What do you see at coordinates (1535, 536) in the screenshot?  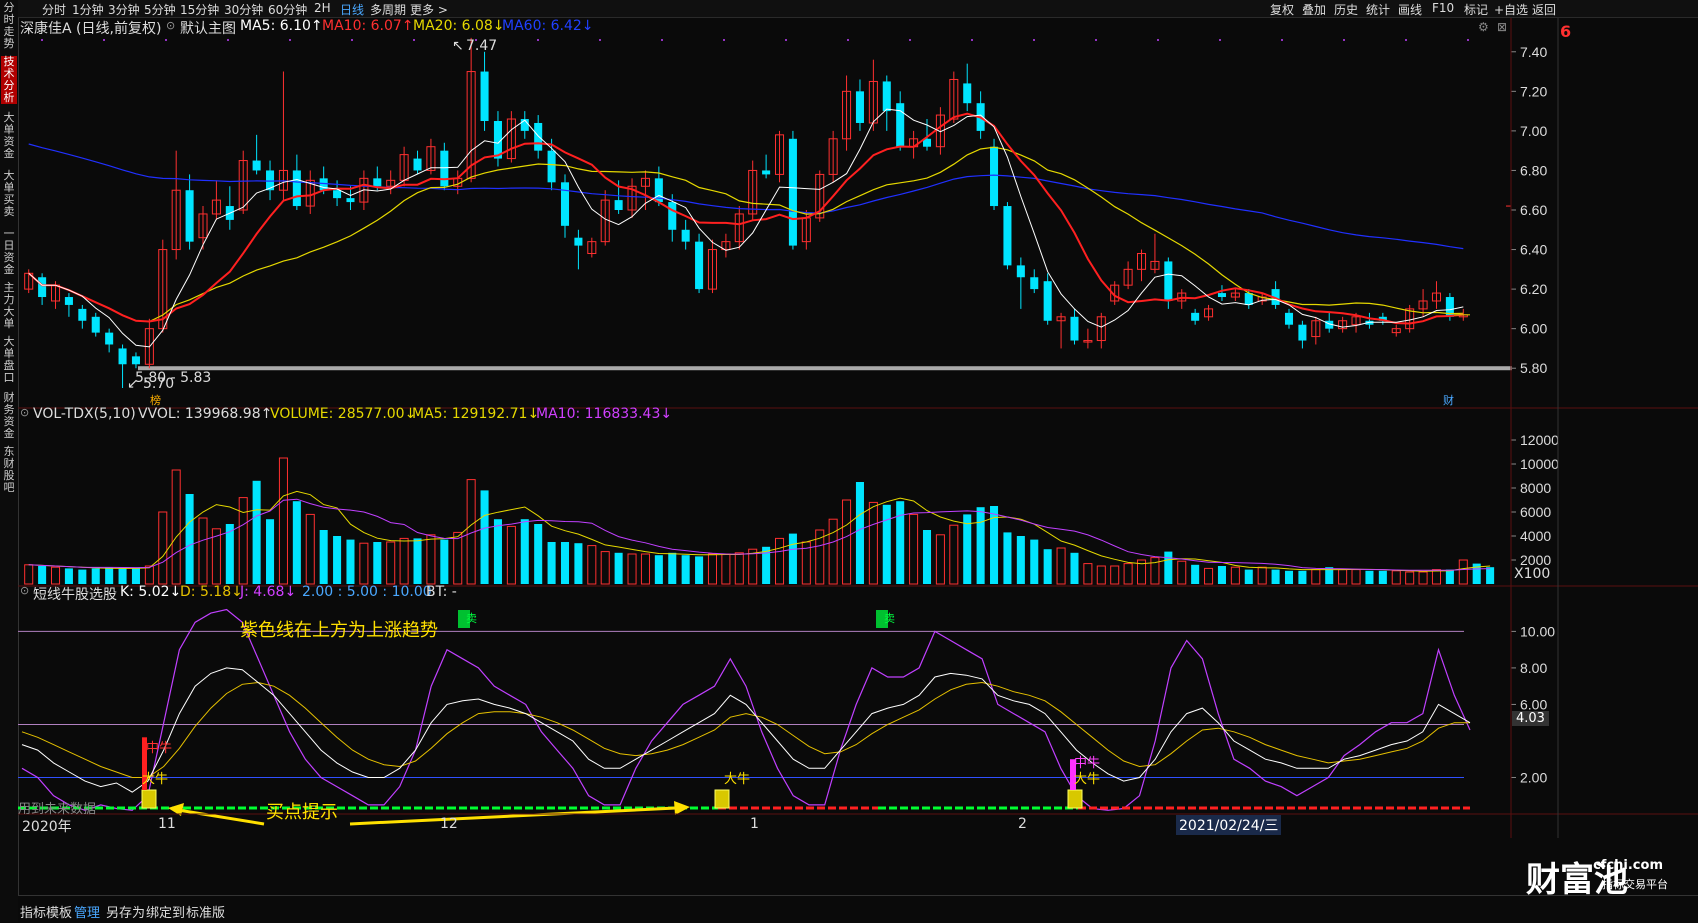 I see `vol-axis-label: 4000` at bounding box center [1535, 536].